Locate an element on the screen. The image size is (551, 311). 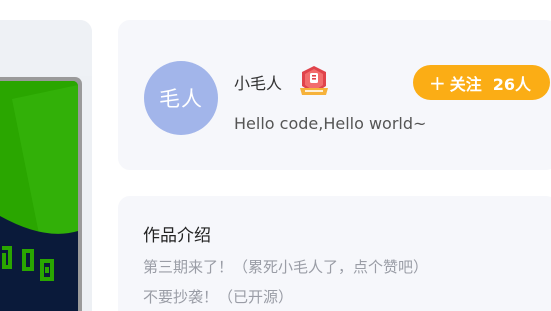
author-name: 小毛人 is located at coordinates (258, 82).